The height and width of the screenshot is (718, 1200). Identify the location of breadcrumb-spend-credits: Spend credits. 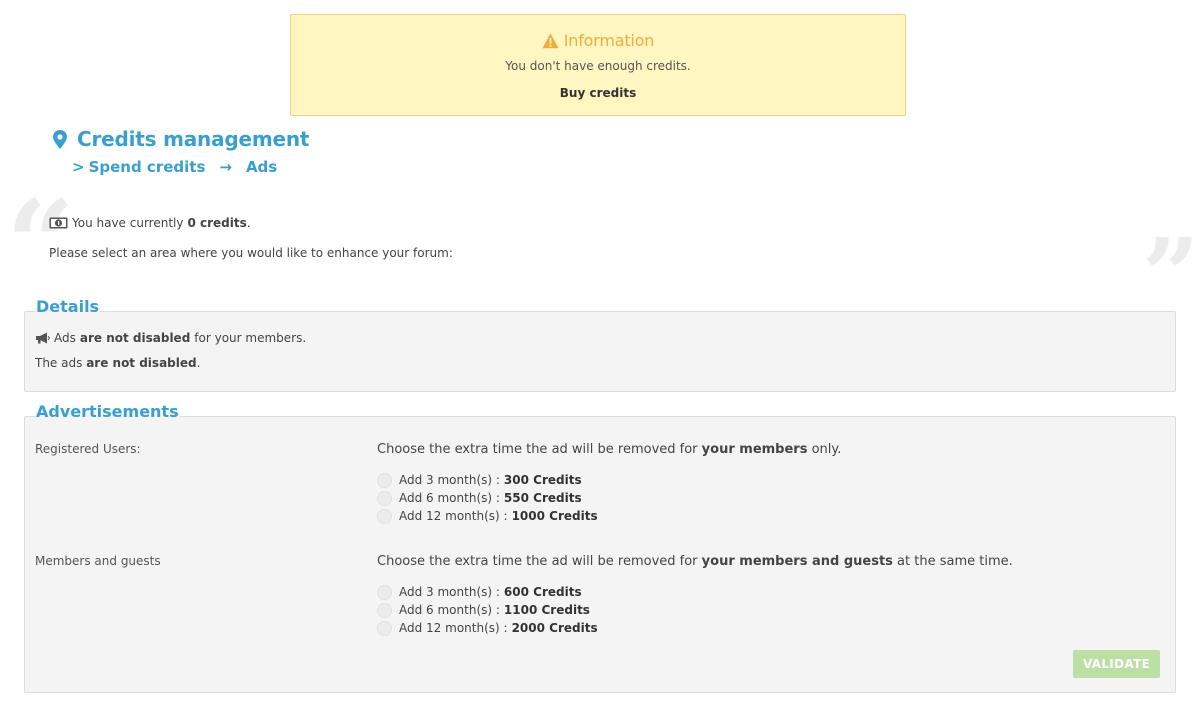
(147, 167).